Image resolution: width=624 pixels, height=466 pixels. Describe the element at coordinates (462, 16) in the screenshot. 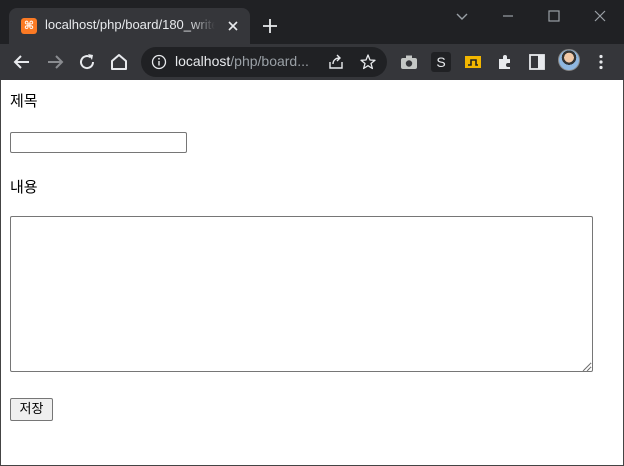

I see `tab-search-chevron-icon` at that location.